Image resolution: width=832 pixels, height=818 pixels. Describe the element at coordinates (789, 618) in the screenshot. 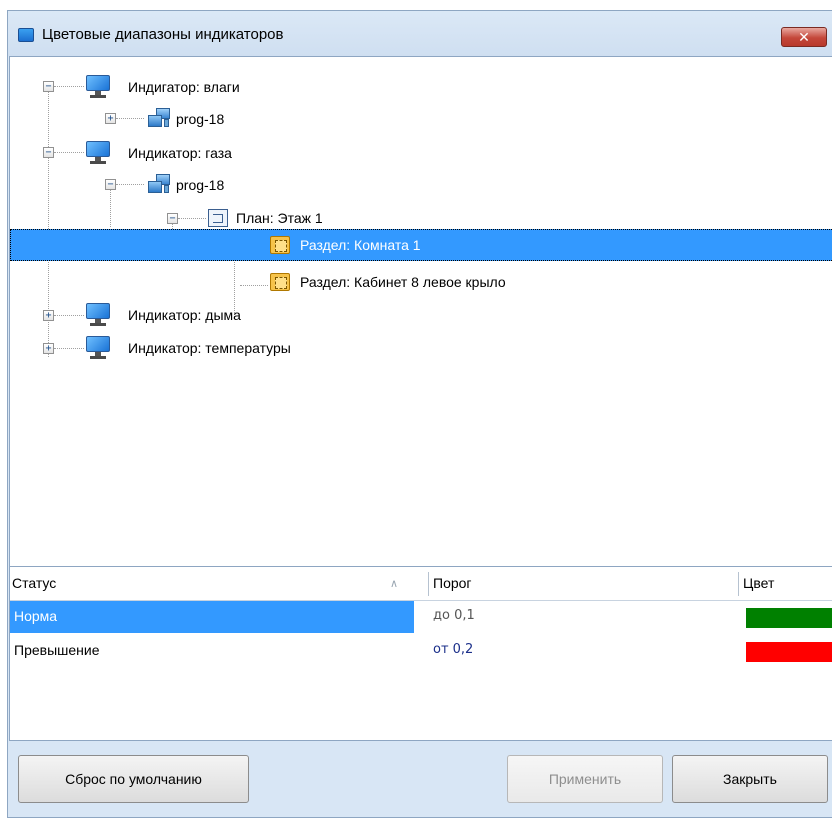

I see `color-swatch-green` at that location.